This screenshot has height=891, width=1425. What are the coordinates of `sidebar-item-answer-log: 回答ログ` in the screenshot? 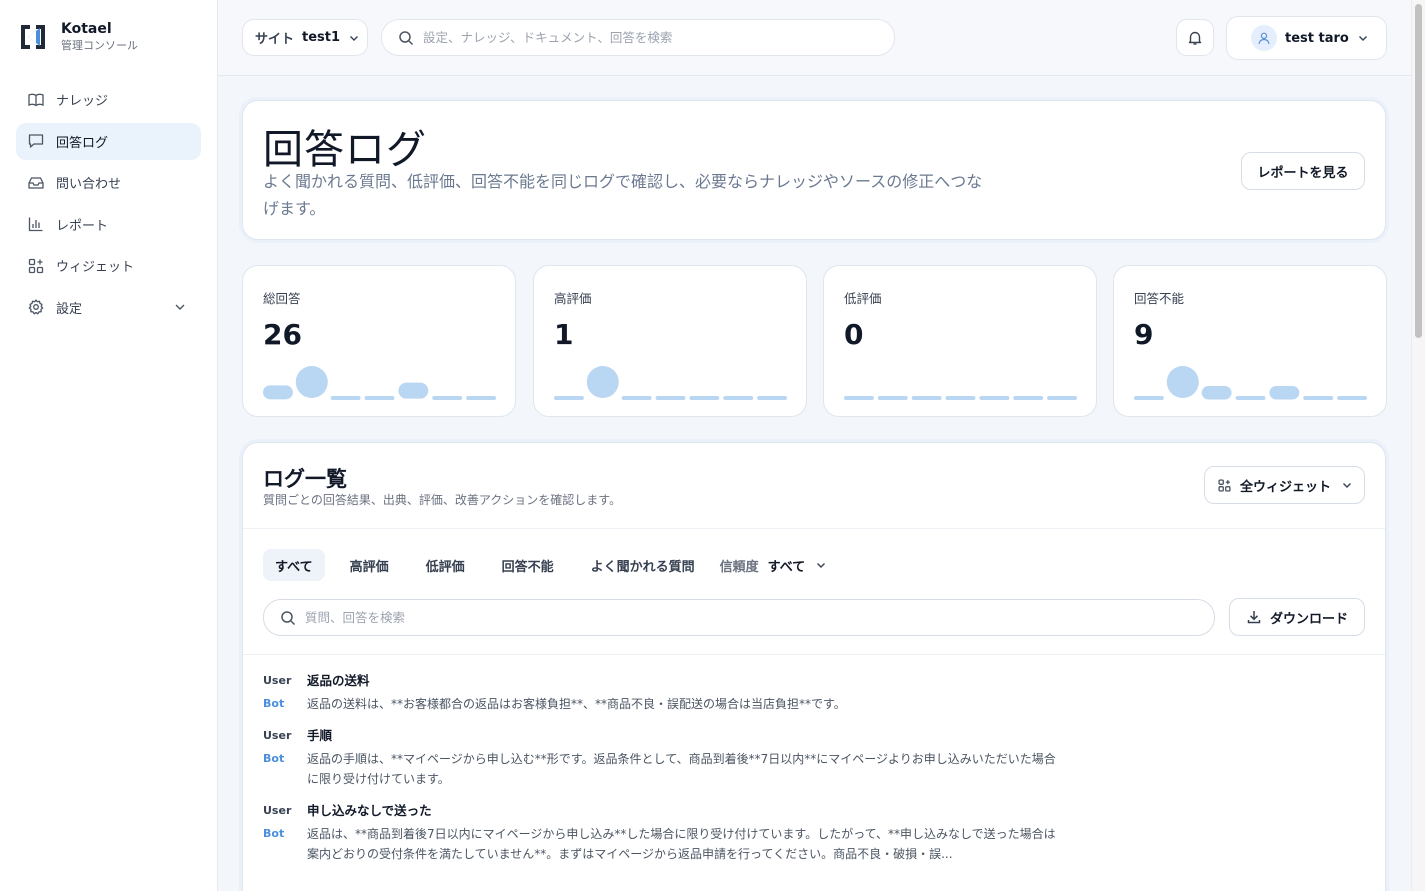 It's located at (108, 141).